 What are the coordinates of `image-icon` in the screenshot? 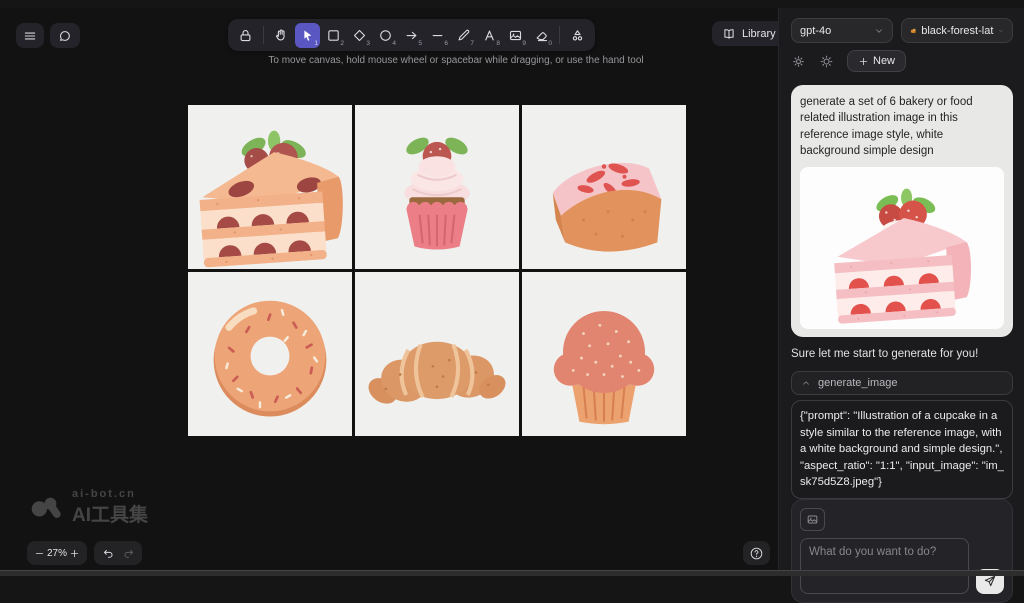 It's located at (515, 35).